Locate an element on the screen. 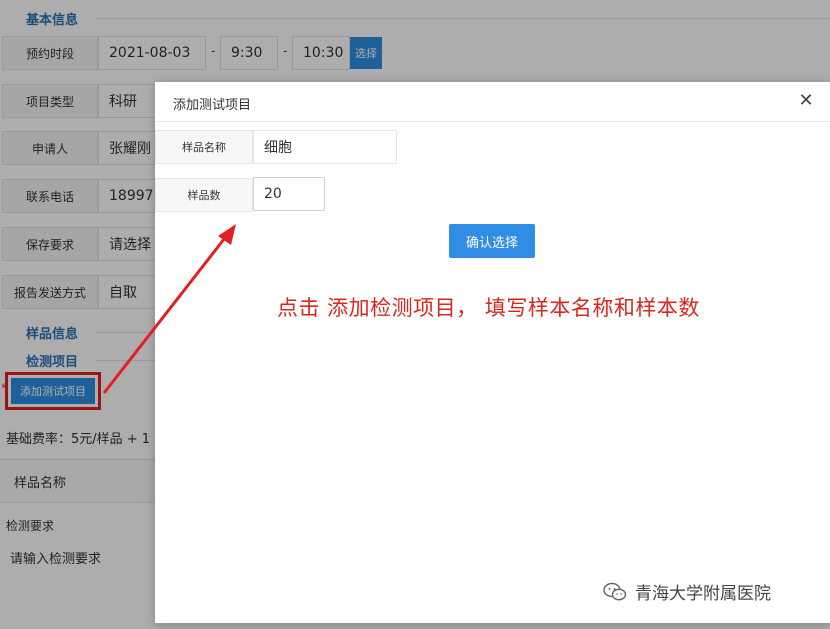 This screenshot has width=830, height=629. dialog-title: 添加测试项目 is located at coordinates (212, 105).